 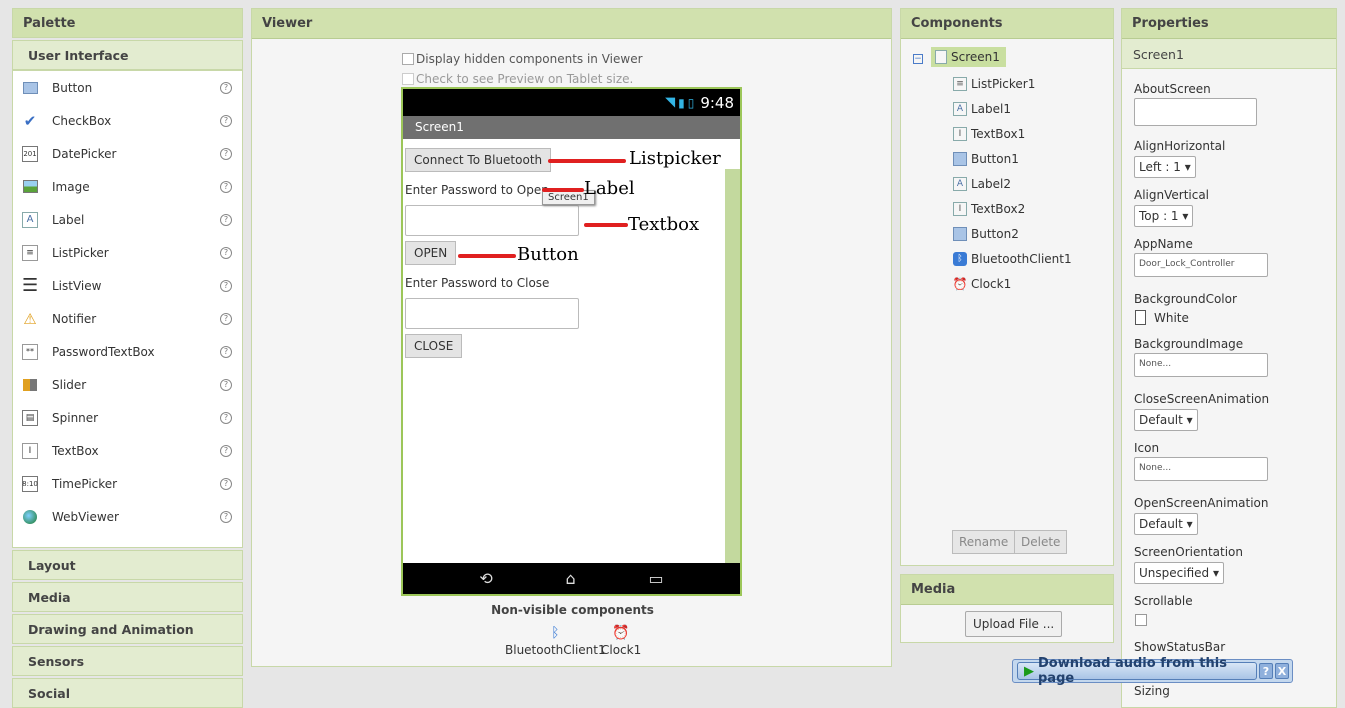 I want to click on prop-open-anim-select: Default ▾, so click(x=1166, y=524).